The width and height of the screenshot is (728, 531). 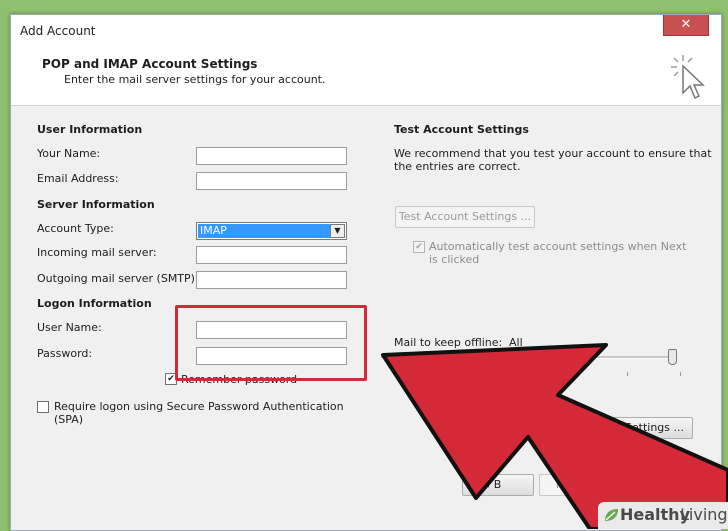 I want to click on page-title: POP and IMAP Account Settings, so click(x=150, y=64).